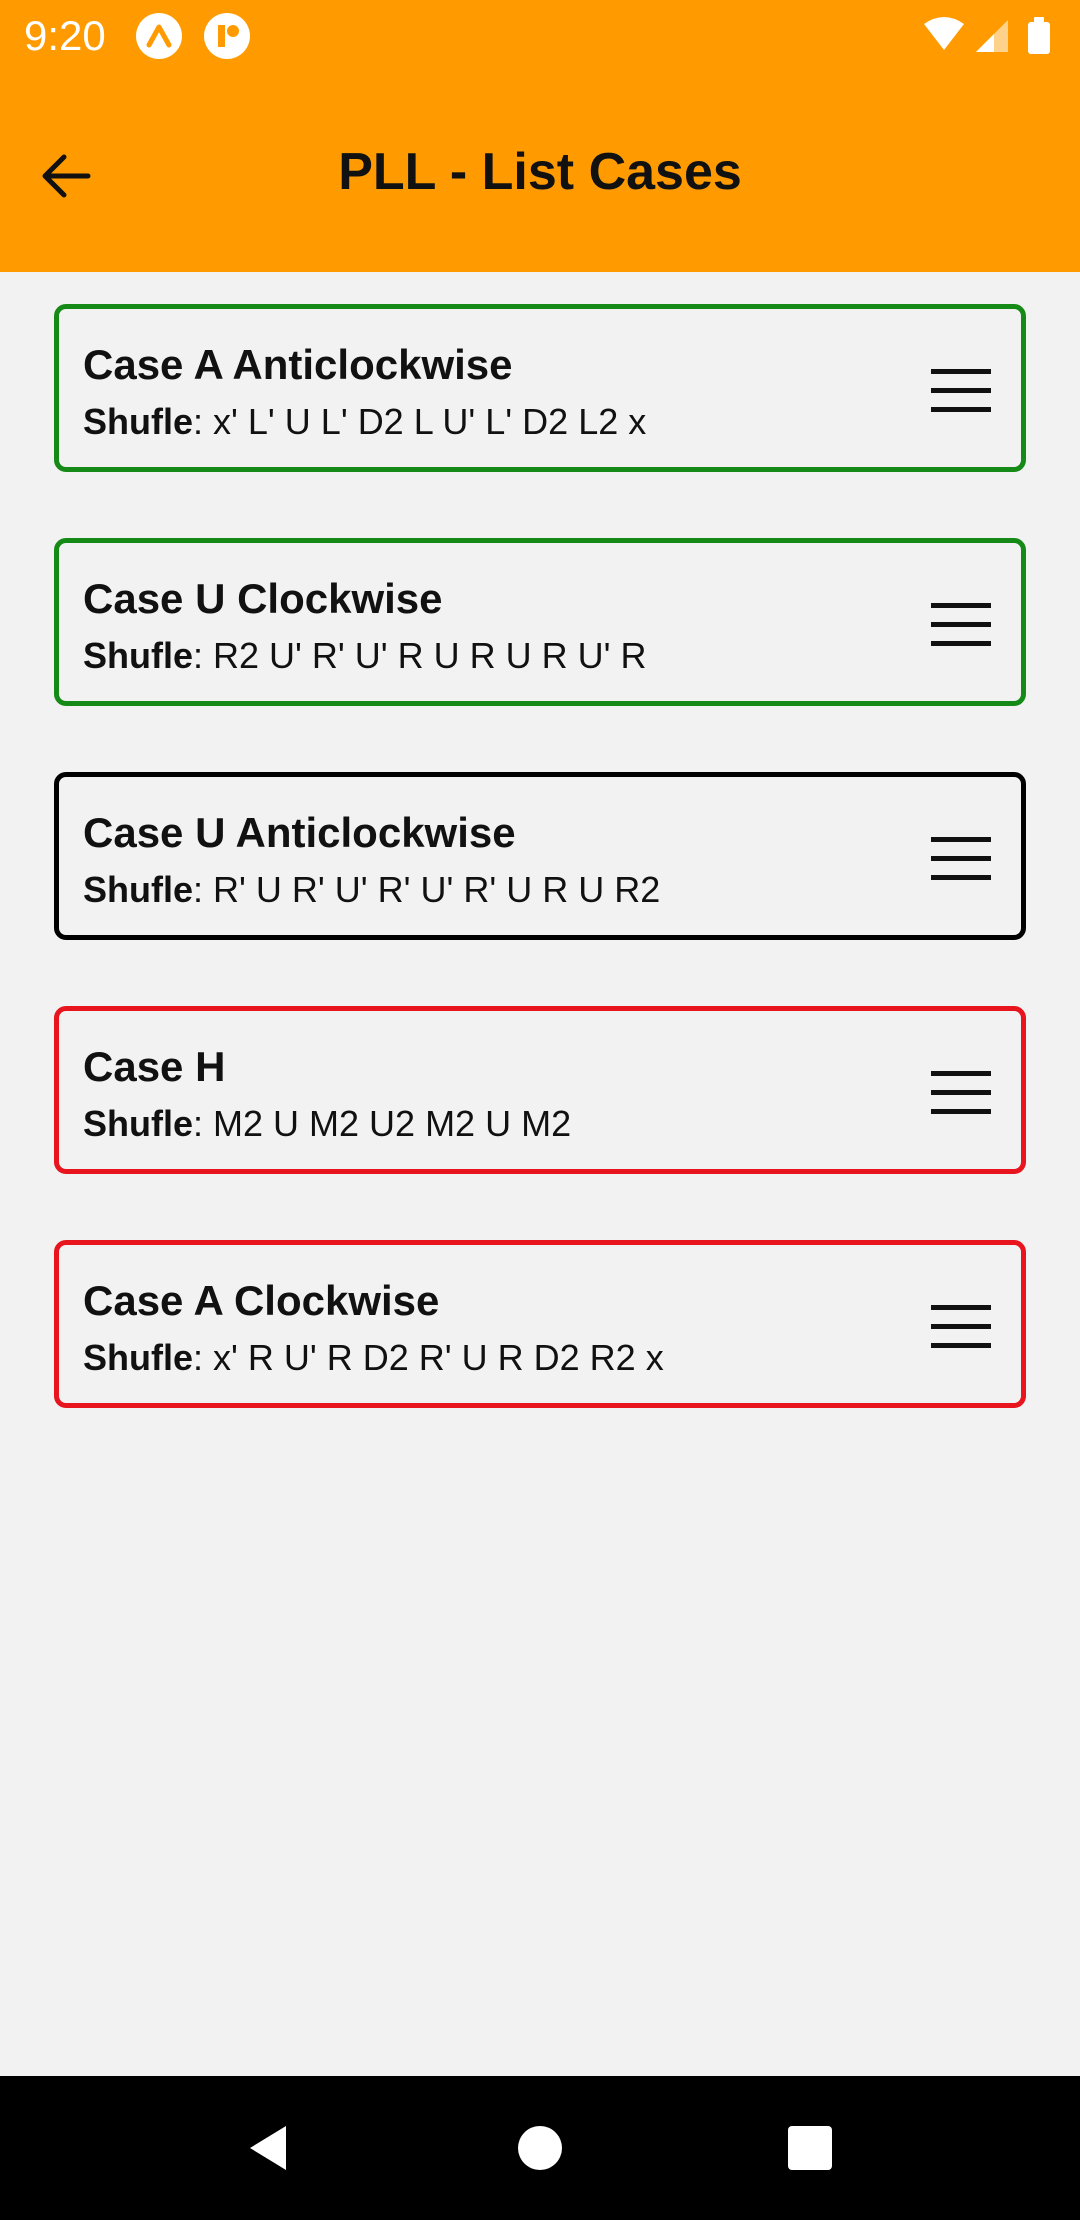 The height and width of the screenshot is (2220, 1080). I want to click on app-bar: PLL - List Cases, so click(540, 173).